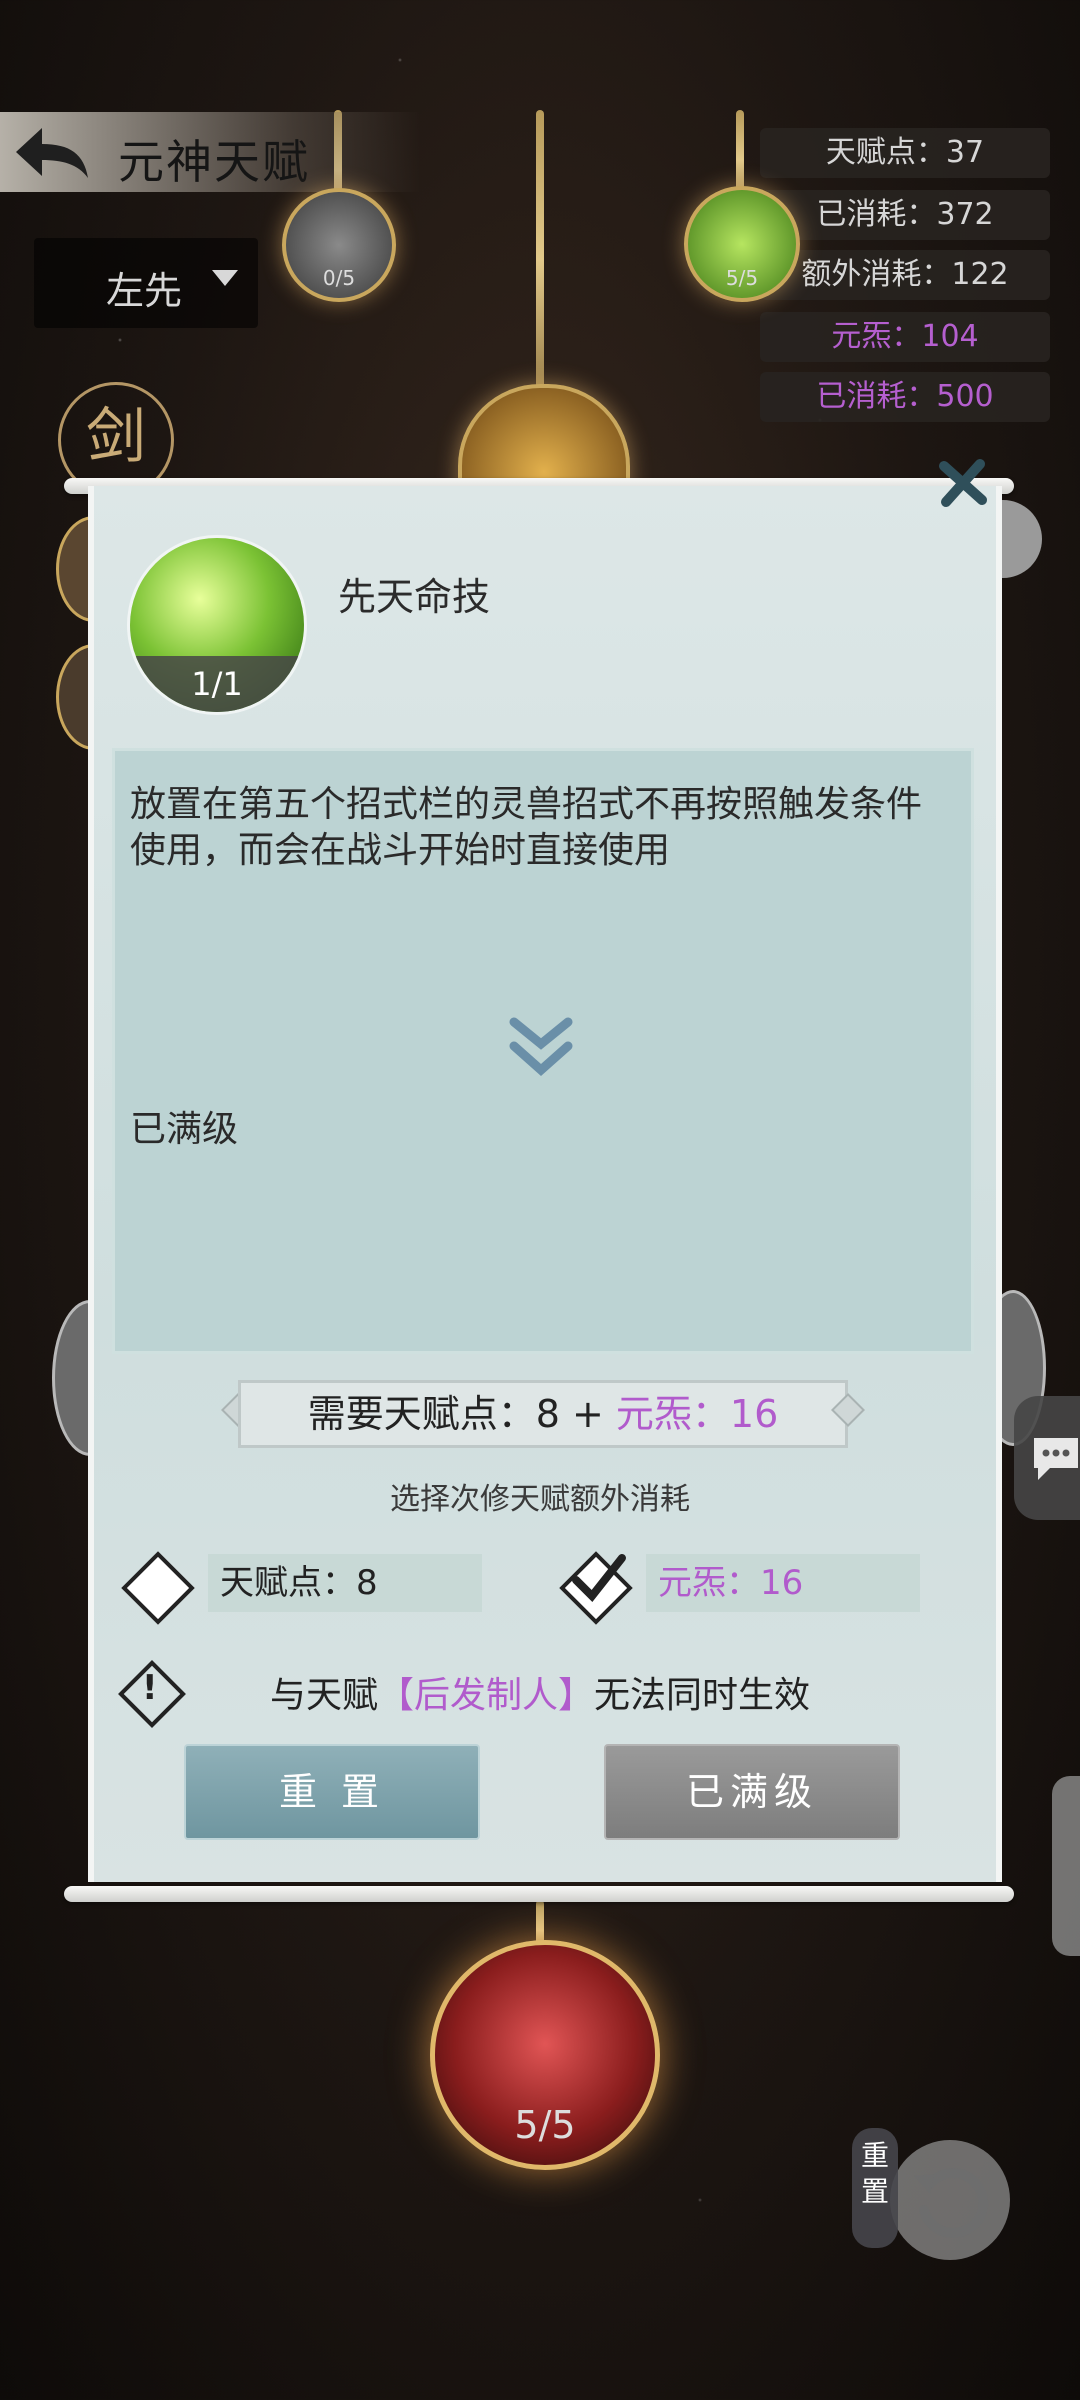 The image size is (1080, 2400). I want to click on reset-button: 重 置, so click(332, 1792).